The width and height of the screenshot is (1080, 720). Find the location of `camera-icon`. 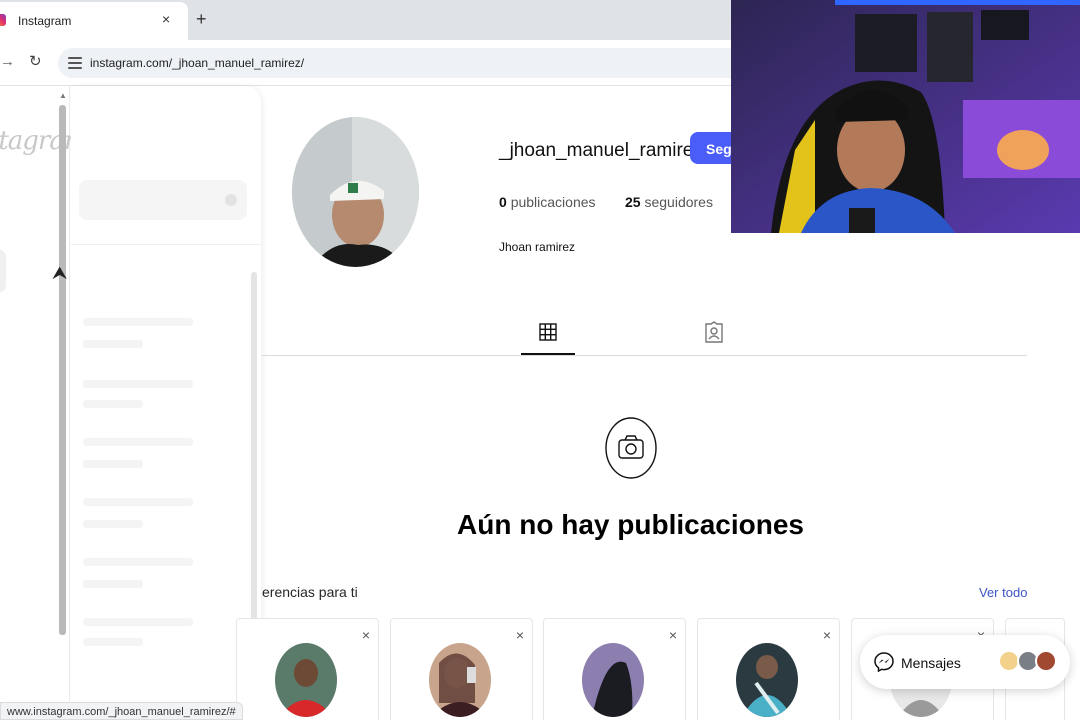

camera-icon is located at coordinates (631, 448).